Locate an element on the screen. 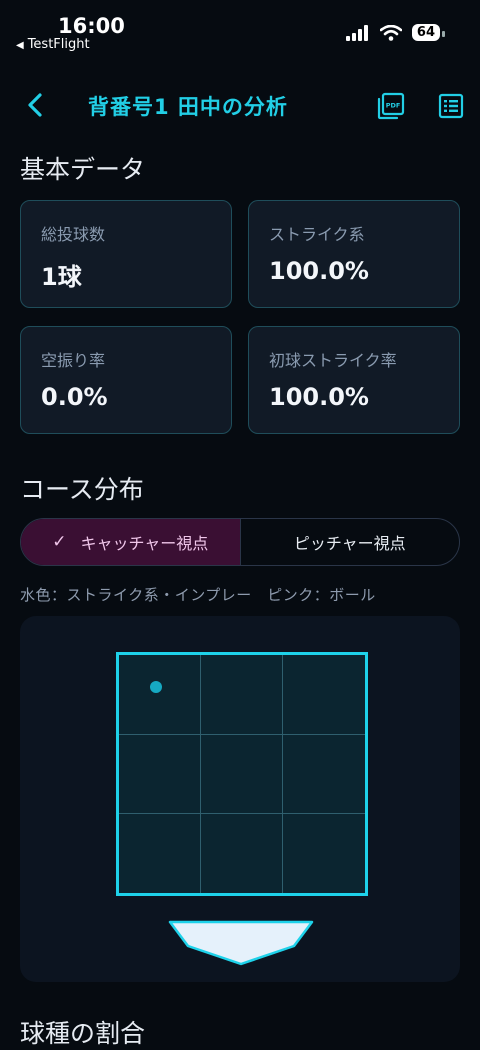 Image resolution: width=480 pixels, height=1050 pixels. wifi-icon is located at coordinates (390, 32).